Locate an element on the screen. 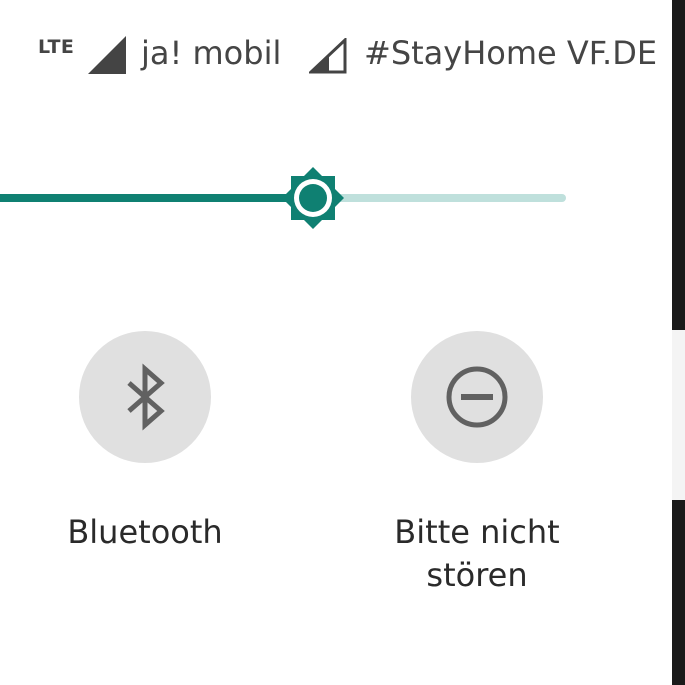  bluetooth-tile: Bluetooth is located at coordinates (145, 442).